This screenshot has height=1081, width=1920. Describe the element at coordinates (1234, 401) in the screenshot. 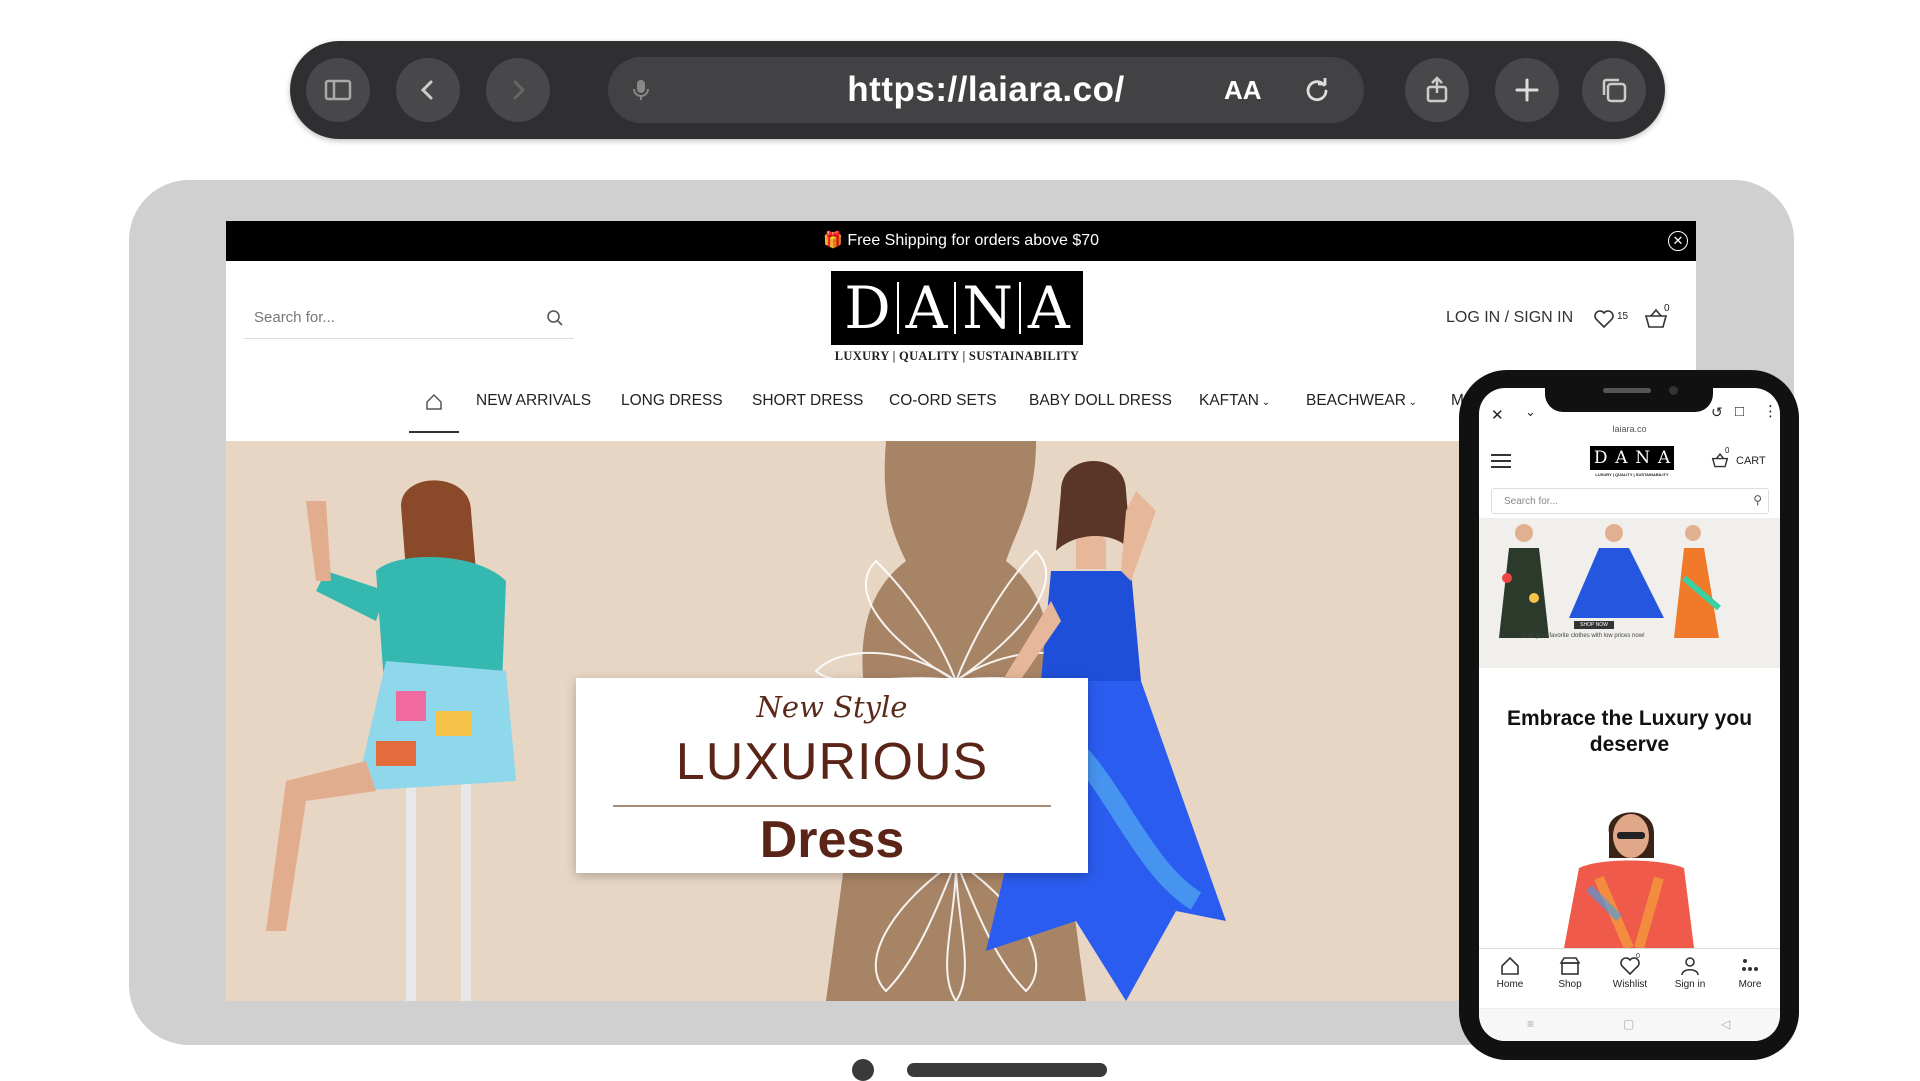

I see `nav-kaftan: KAFTAN ⌄` at that location.